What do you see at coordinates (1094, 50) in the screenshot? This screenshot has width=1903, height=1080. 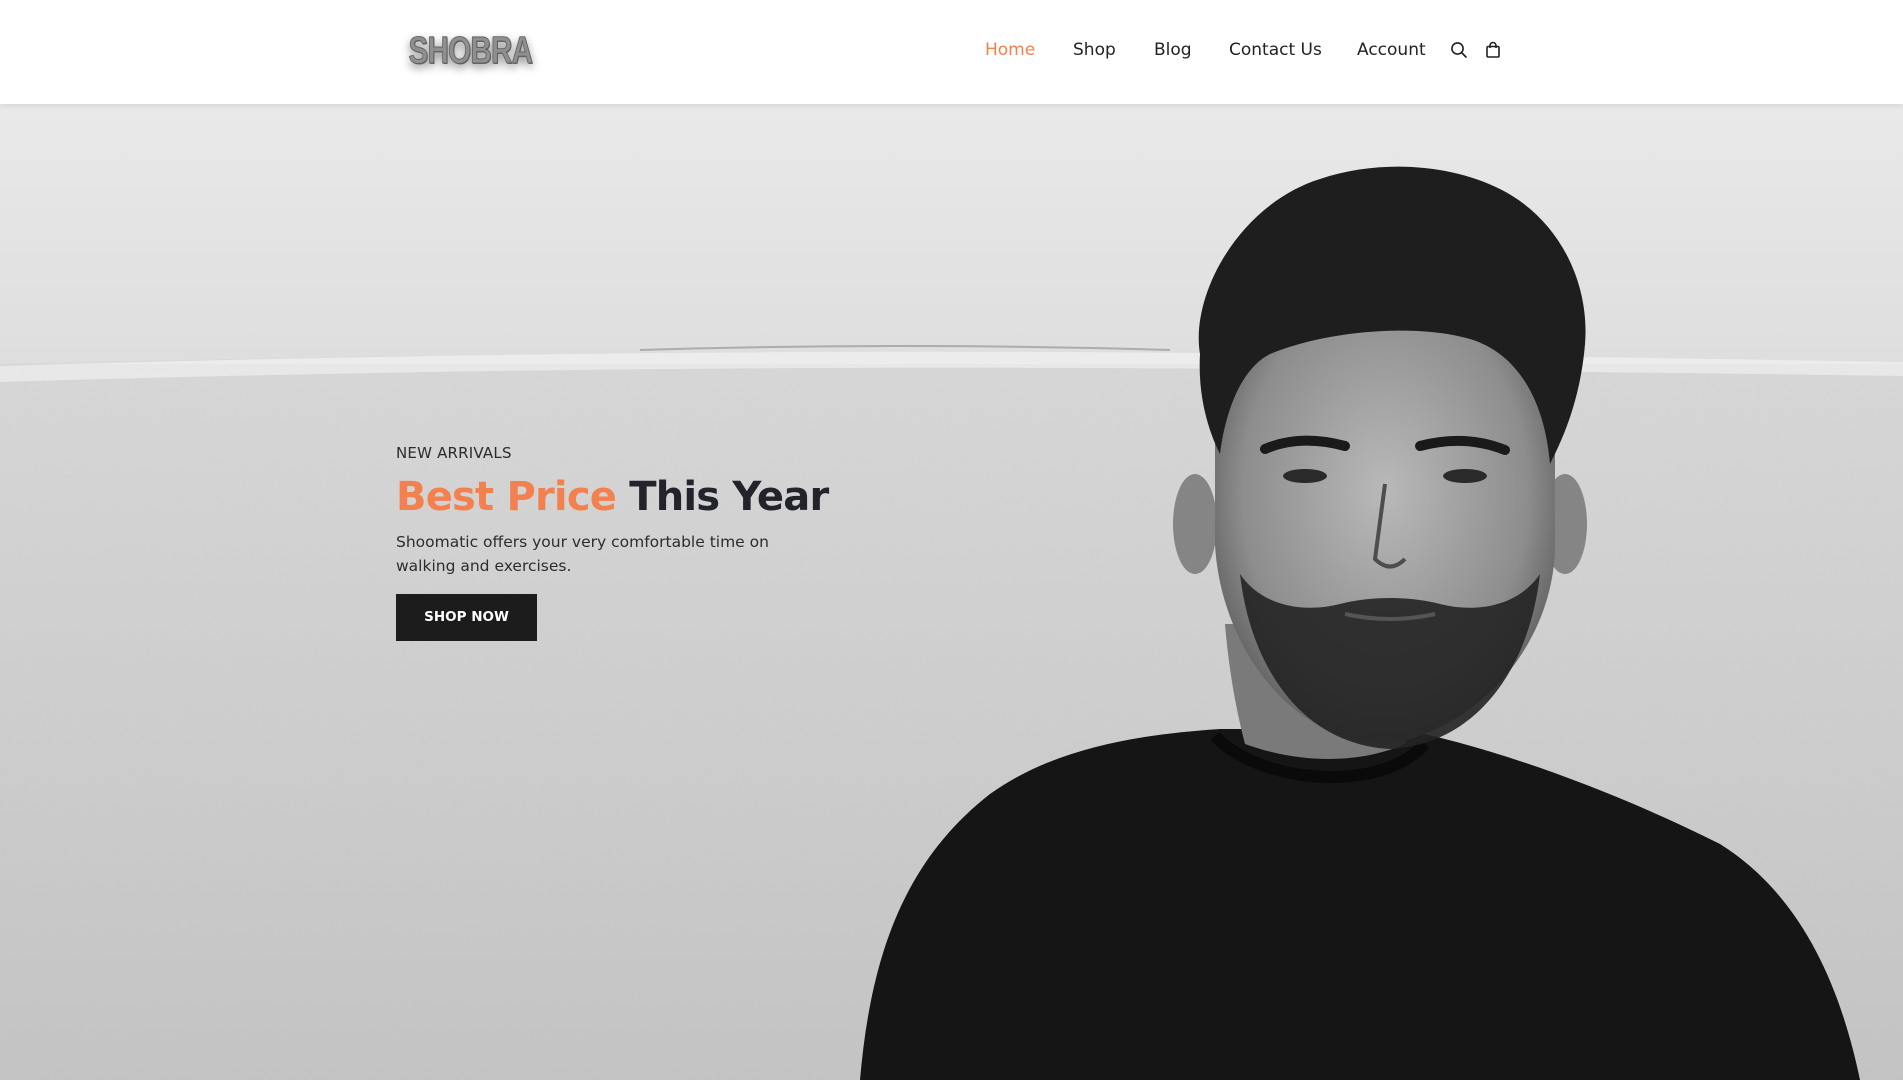 I see `nav-item-shop: Shop` at bounding box center [1094, 50].